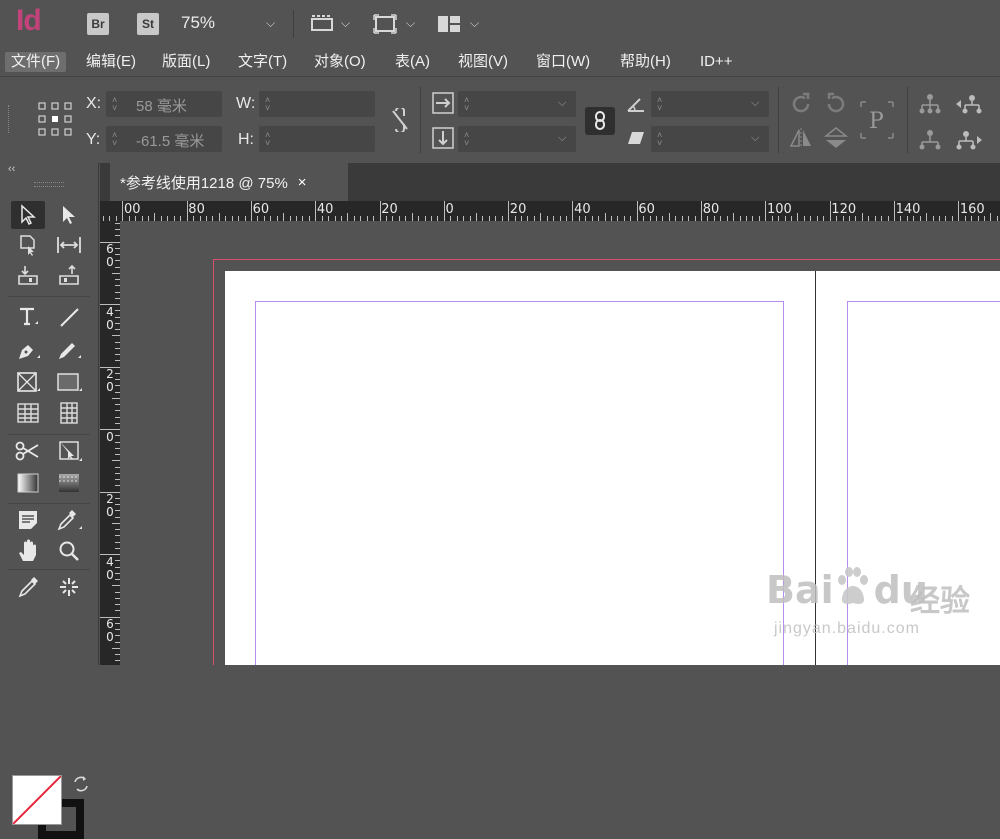  What do you see at coordinates (69, 587) in the screenshot?
I see `magic-wand-icon` at bounding box center [69, 587].